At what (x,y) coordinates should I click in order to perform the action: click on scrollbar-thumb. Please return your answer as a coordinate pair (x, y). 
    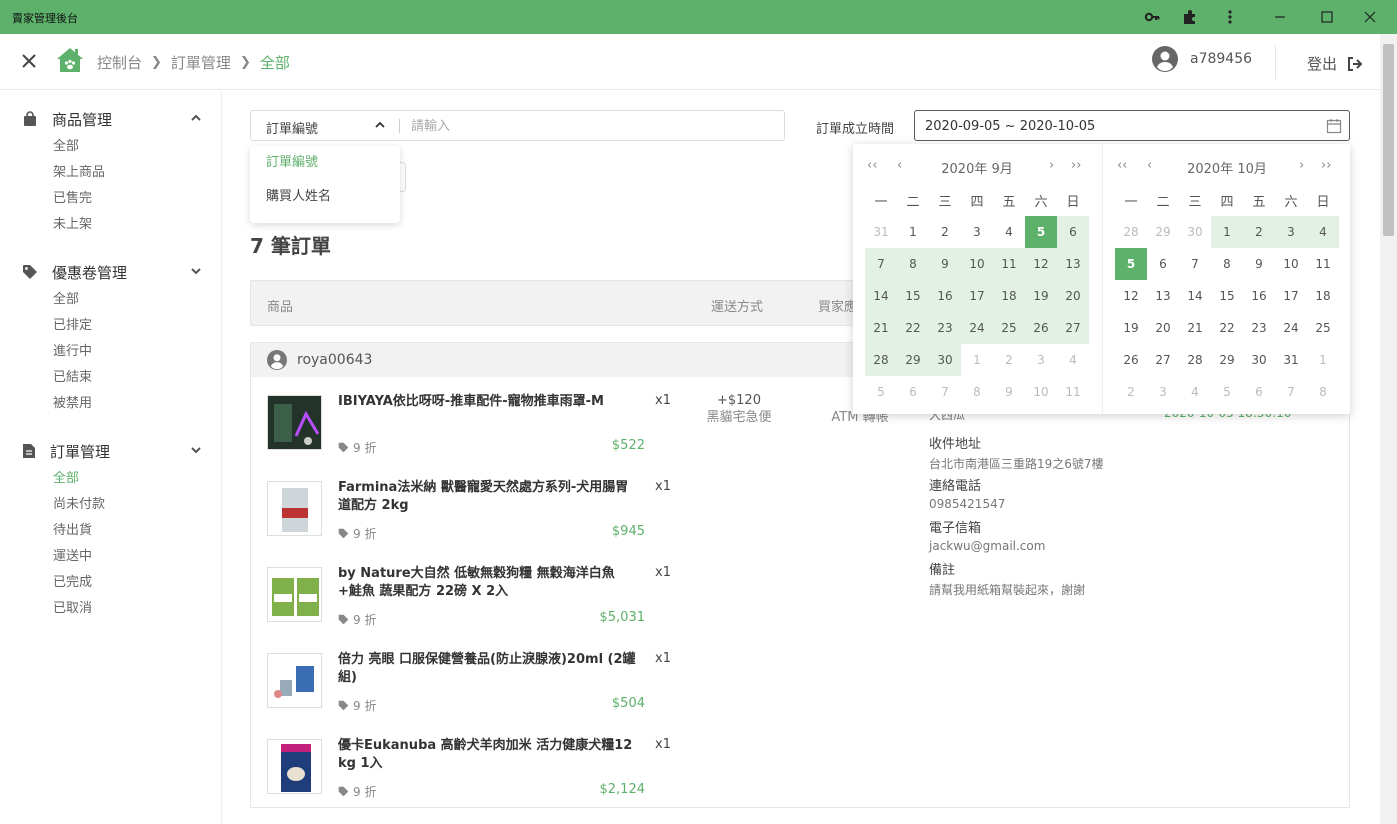
    Looking at the image, I should click on (1388, 140).